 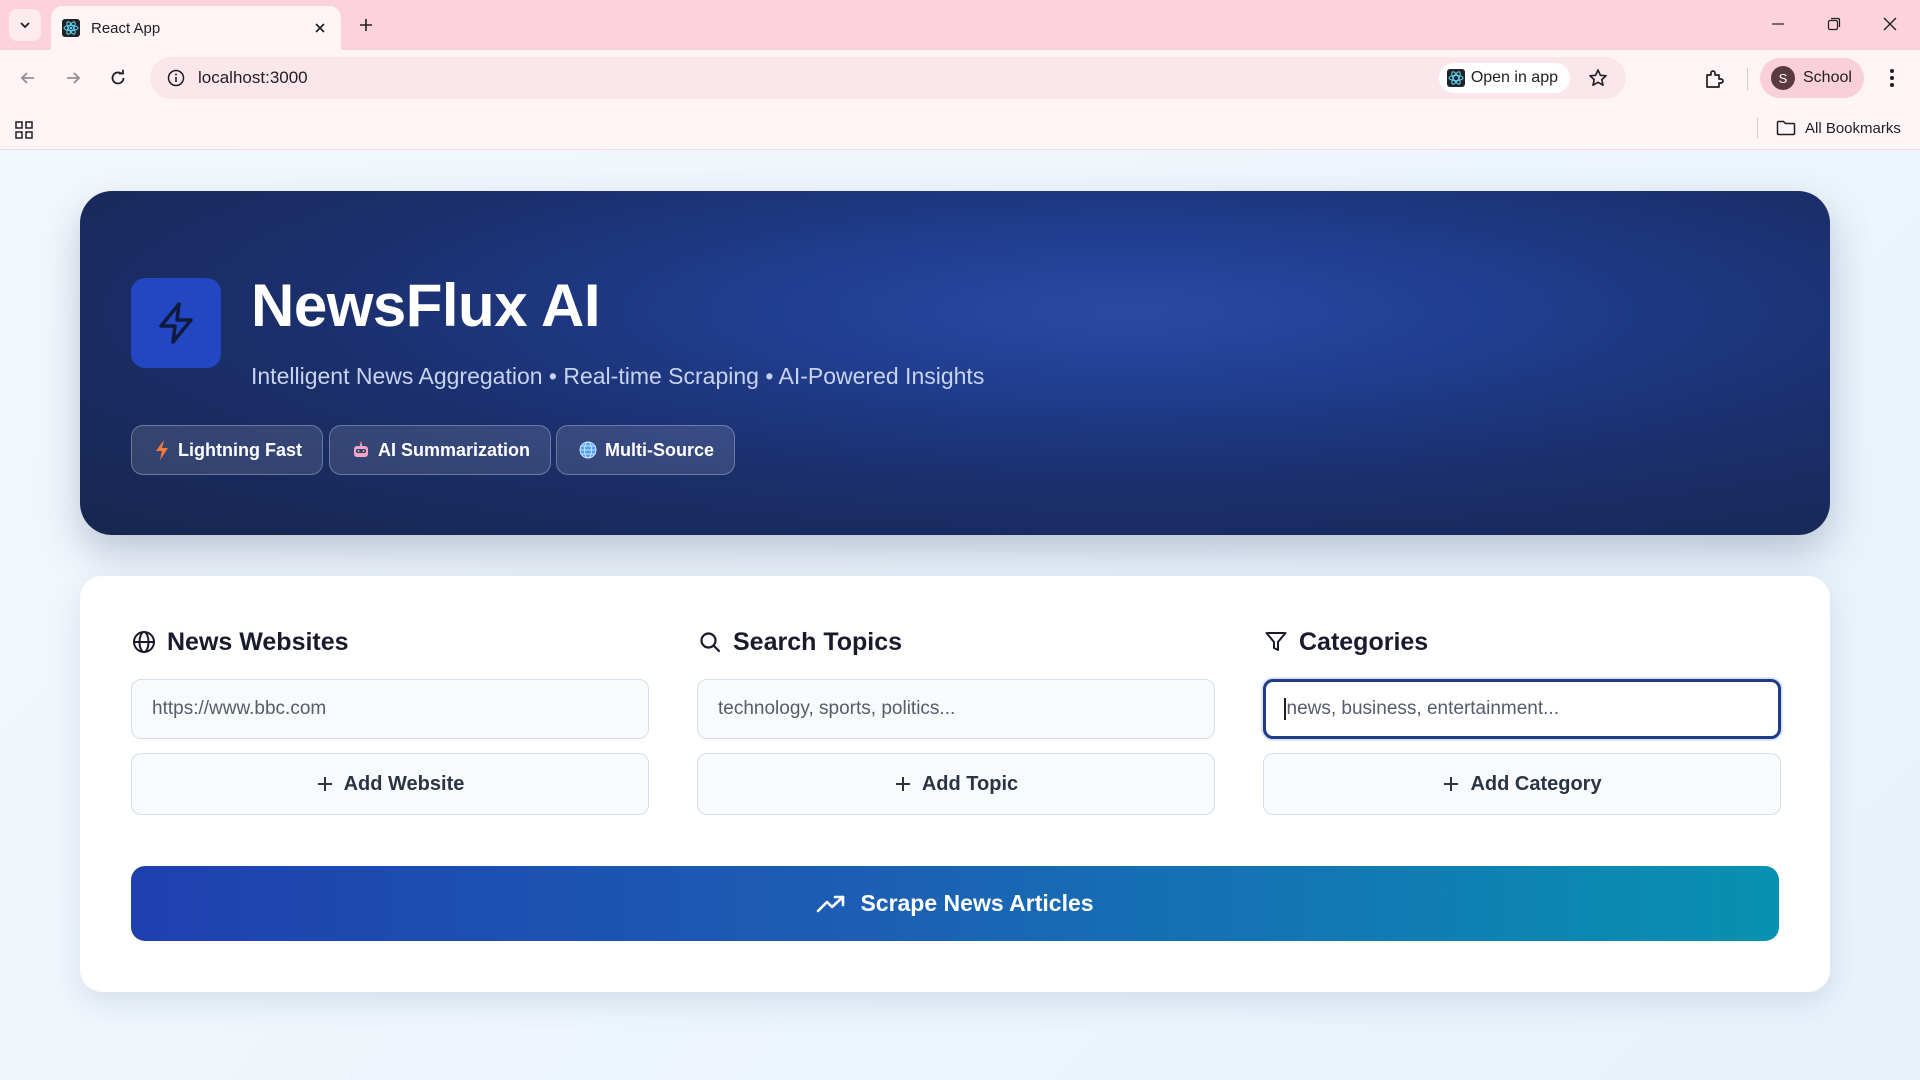 I want to click on add-website-button: Add Website, so click(x=390, y=784).